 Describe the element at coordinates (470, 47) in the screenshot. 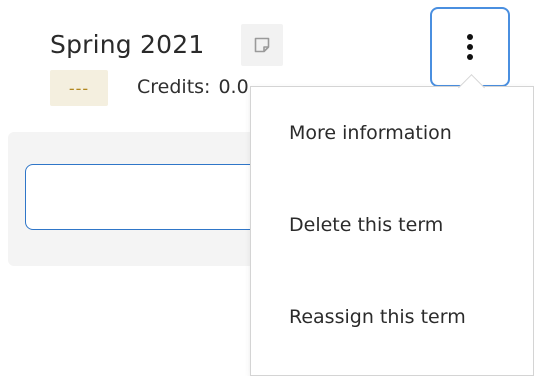

I see `vertical-ellipsis-icon` at that location.